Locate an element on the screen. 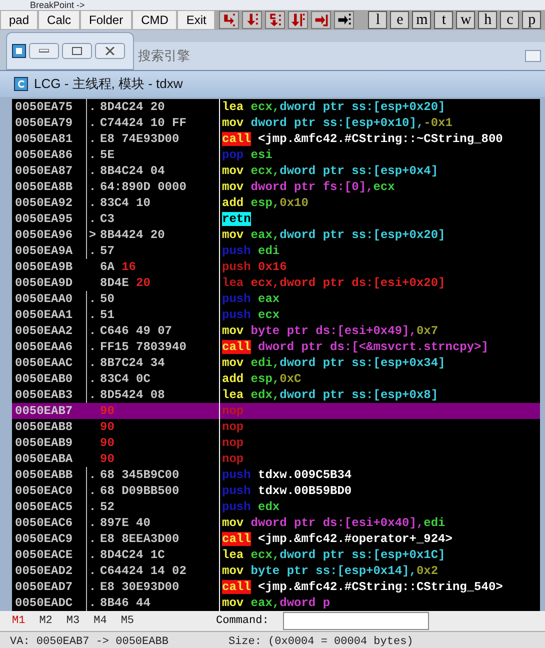  address-cell-text: 0050EAB8 is located at coordinates (44, 427).